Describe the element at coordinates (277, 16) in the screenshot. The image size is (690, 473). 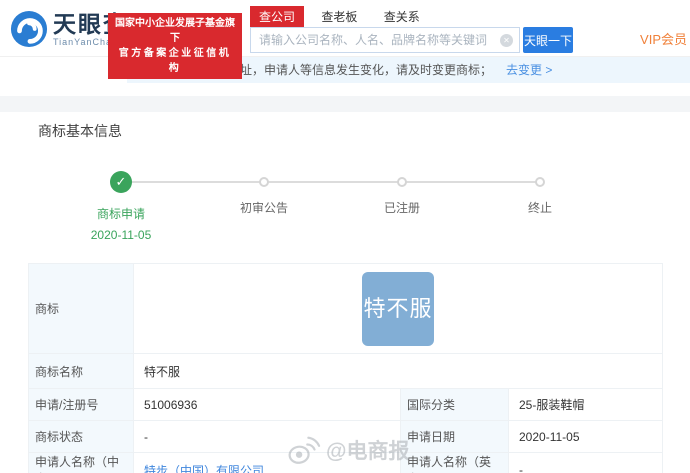
I see `tab-company: 查公司` at that location.